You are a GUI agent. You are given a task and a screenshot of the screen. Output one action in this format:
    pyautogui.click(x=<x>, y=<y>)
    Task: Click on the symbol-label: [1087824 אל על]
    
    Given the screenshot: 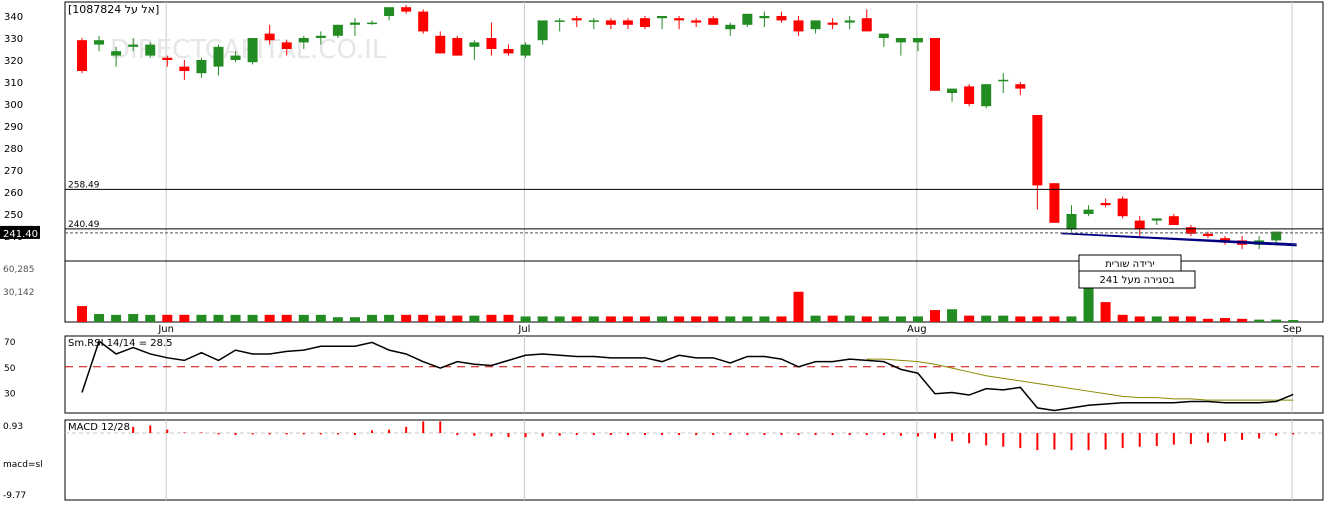 What is the action you would take?
    pyautogui.click(x=113, y=9)
    